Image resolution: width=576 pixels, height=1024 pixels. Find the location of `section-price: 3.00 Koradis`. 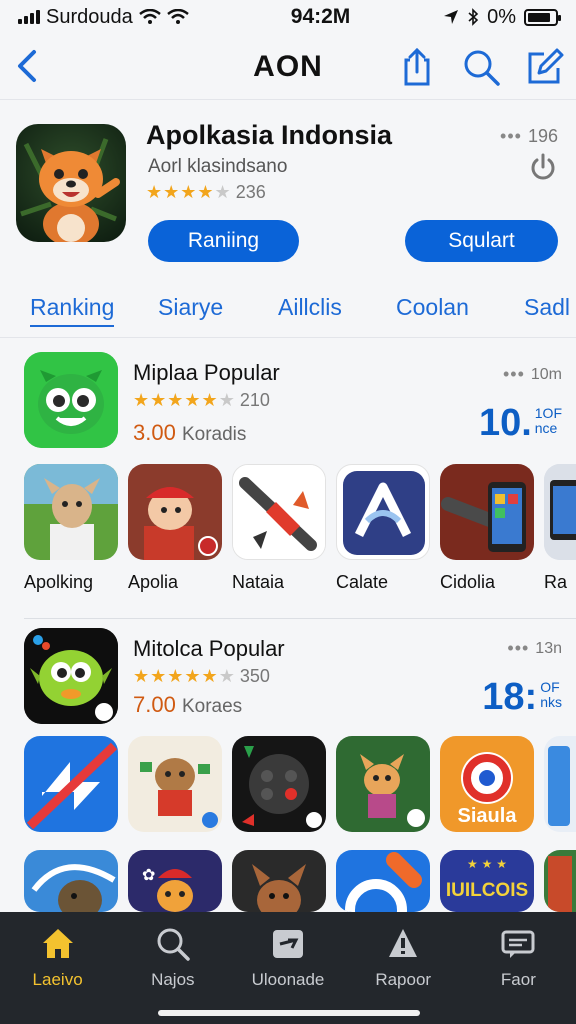

section-price: 3.00 Koradis is located at coordinates (189, 433).